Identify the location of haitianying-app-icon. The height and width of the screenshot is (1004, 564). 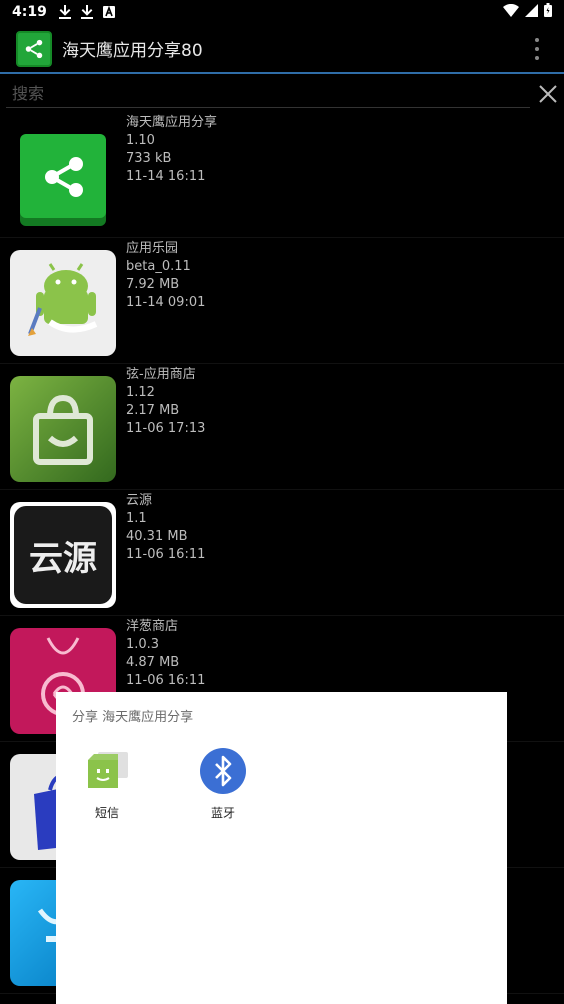
(63, 177).